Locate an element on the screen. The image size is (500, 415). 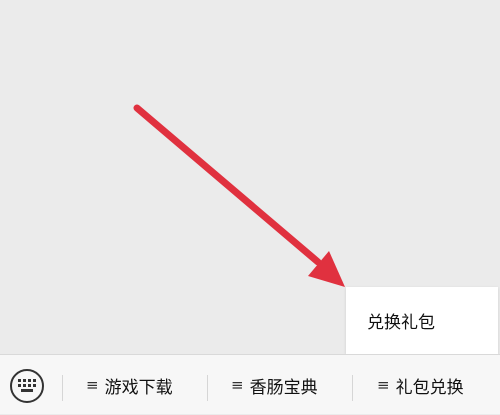
menu-button-game-download: ≡ 游戏下载 is located at coordinates (129, 385).